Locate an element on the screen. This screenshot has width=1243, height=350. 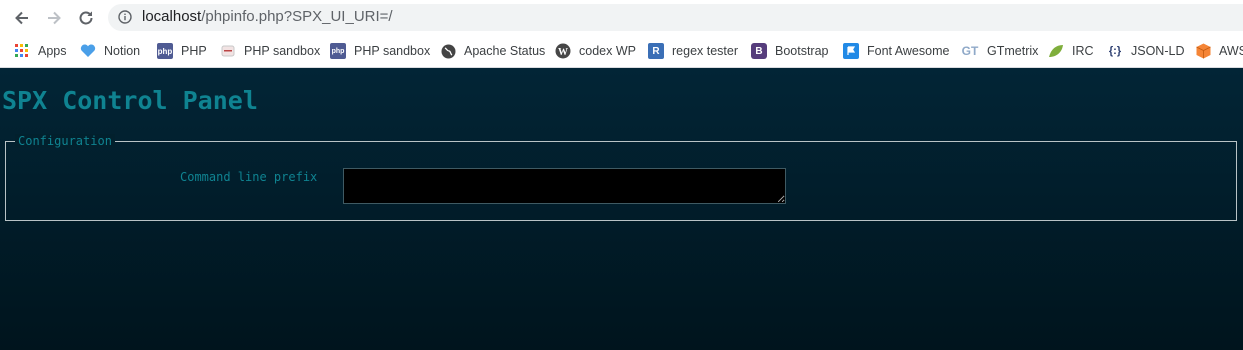
back-button is located at coordinates (22, 18).